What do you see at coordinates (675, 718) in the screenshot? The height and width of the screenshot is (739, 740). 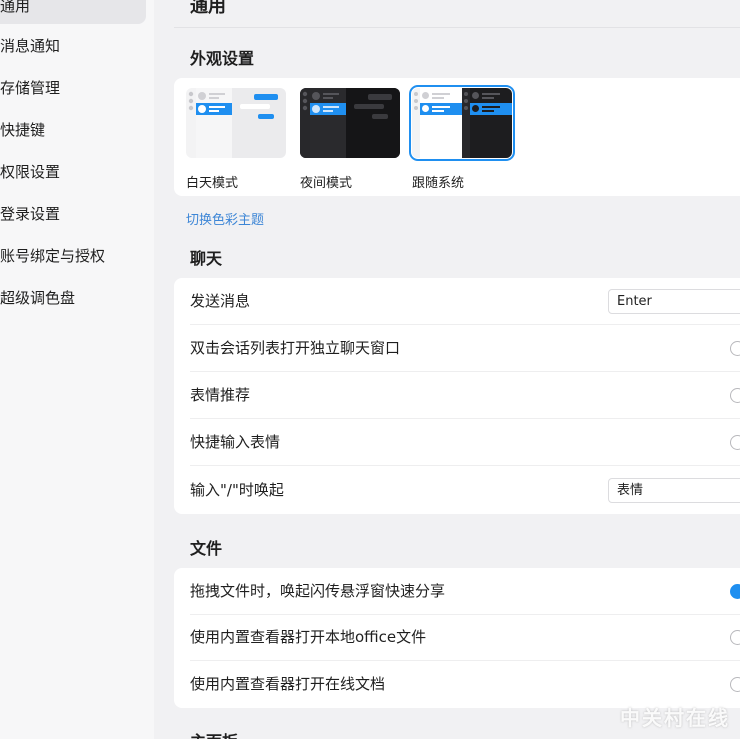 I see `watermark: 中关村在线` at bounding box center [675, 718].